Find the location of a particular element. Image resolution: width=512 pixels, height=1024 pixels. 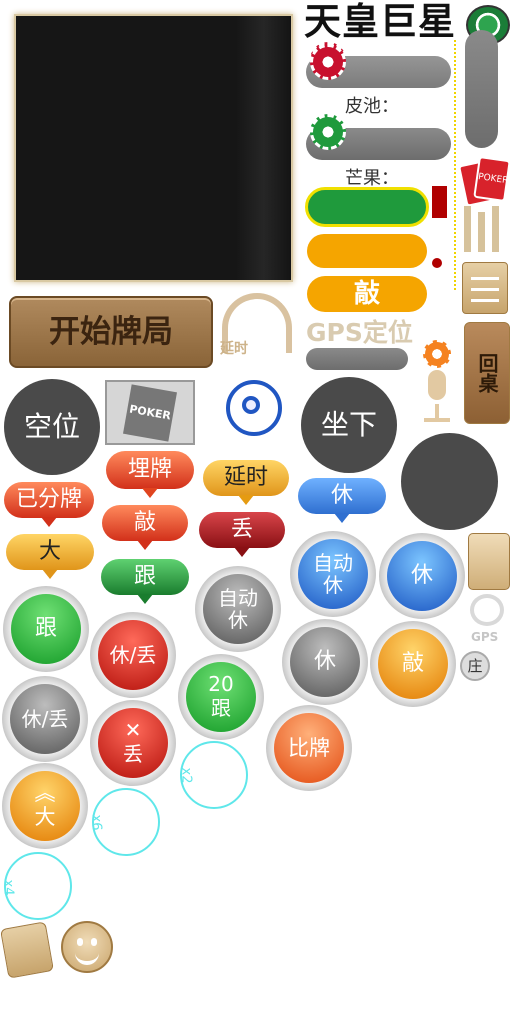

microphone-icon is located at coordinates (437, 398).